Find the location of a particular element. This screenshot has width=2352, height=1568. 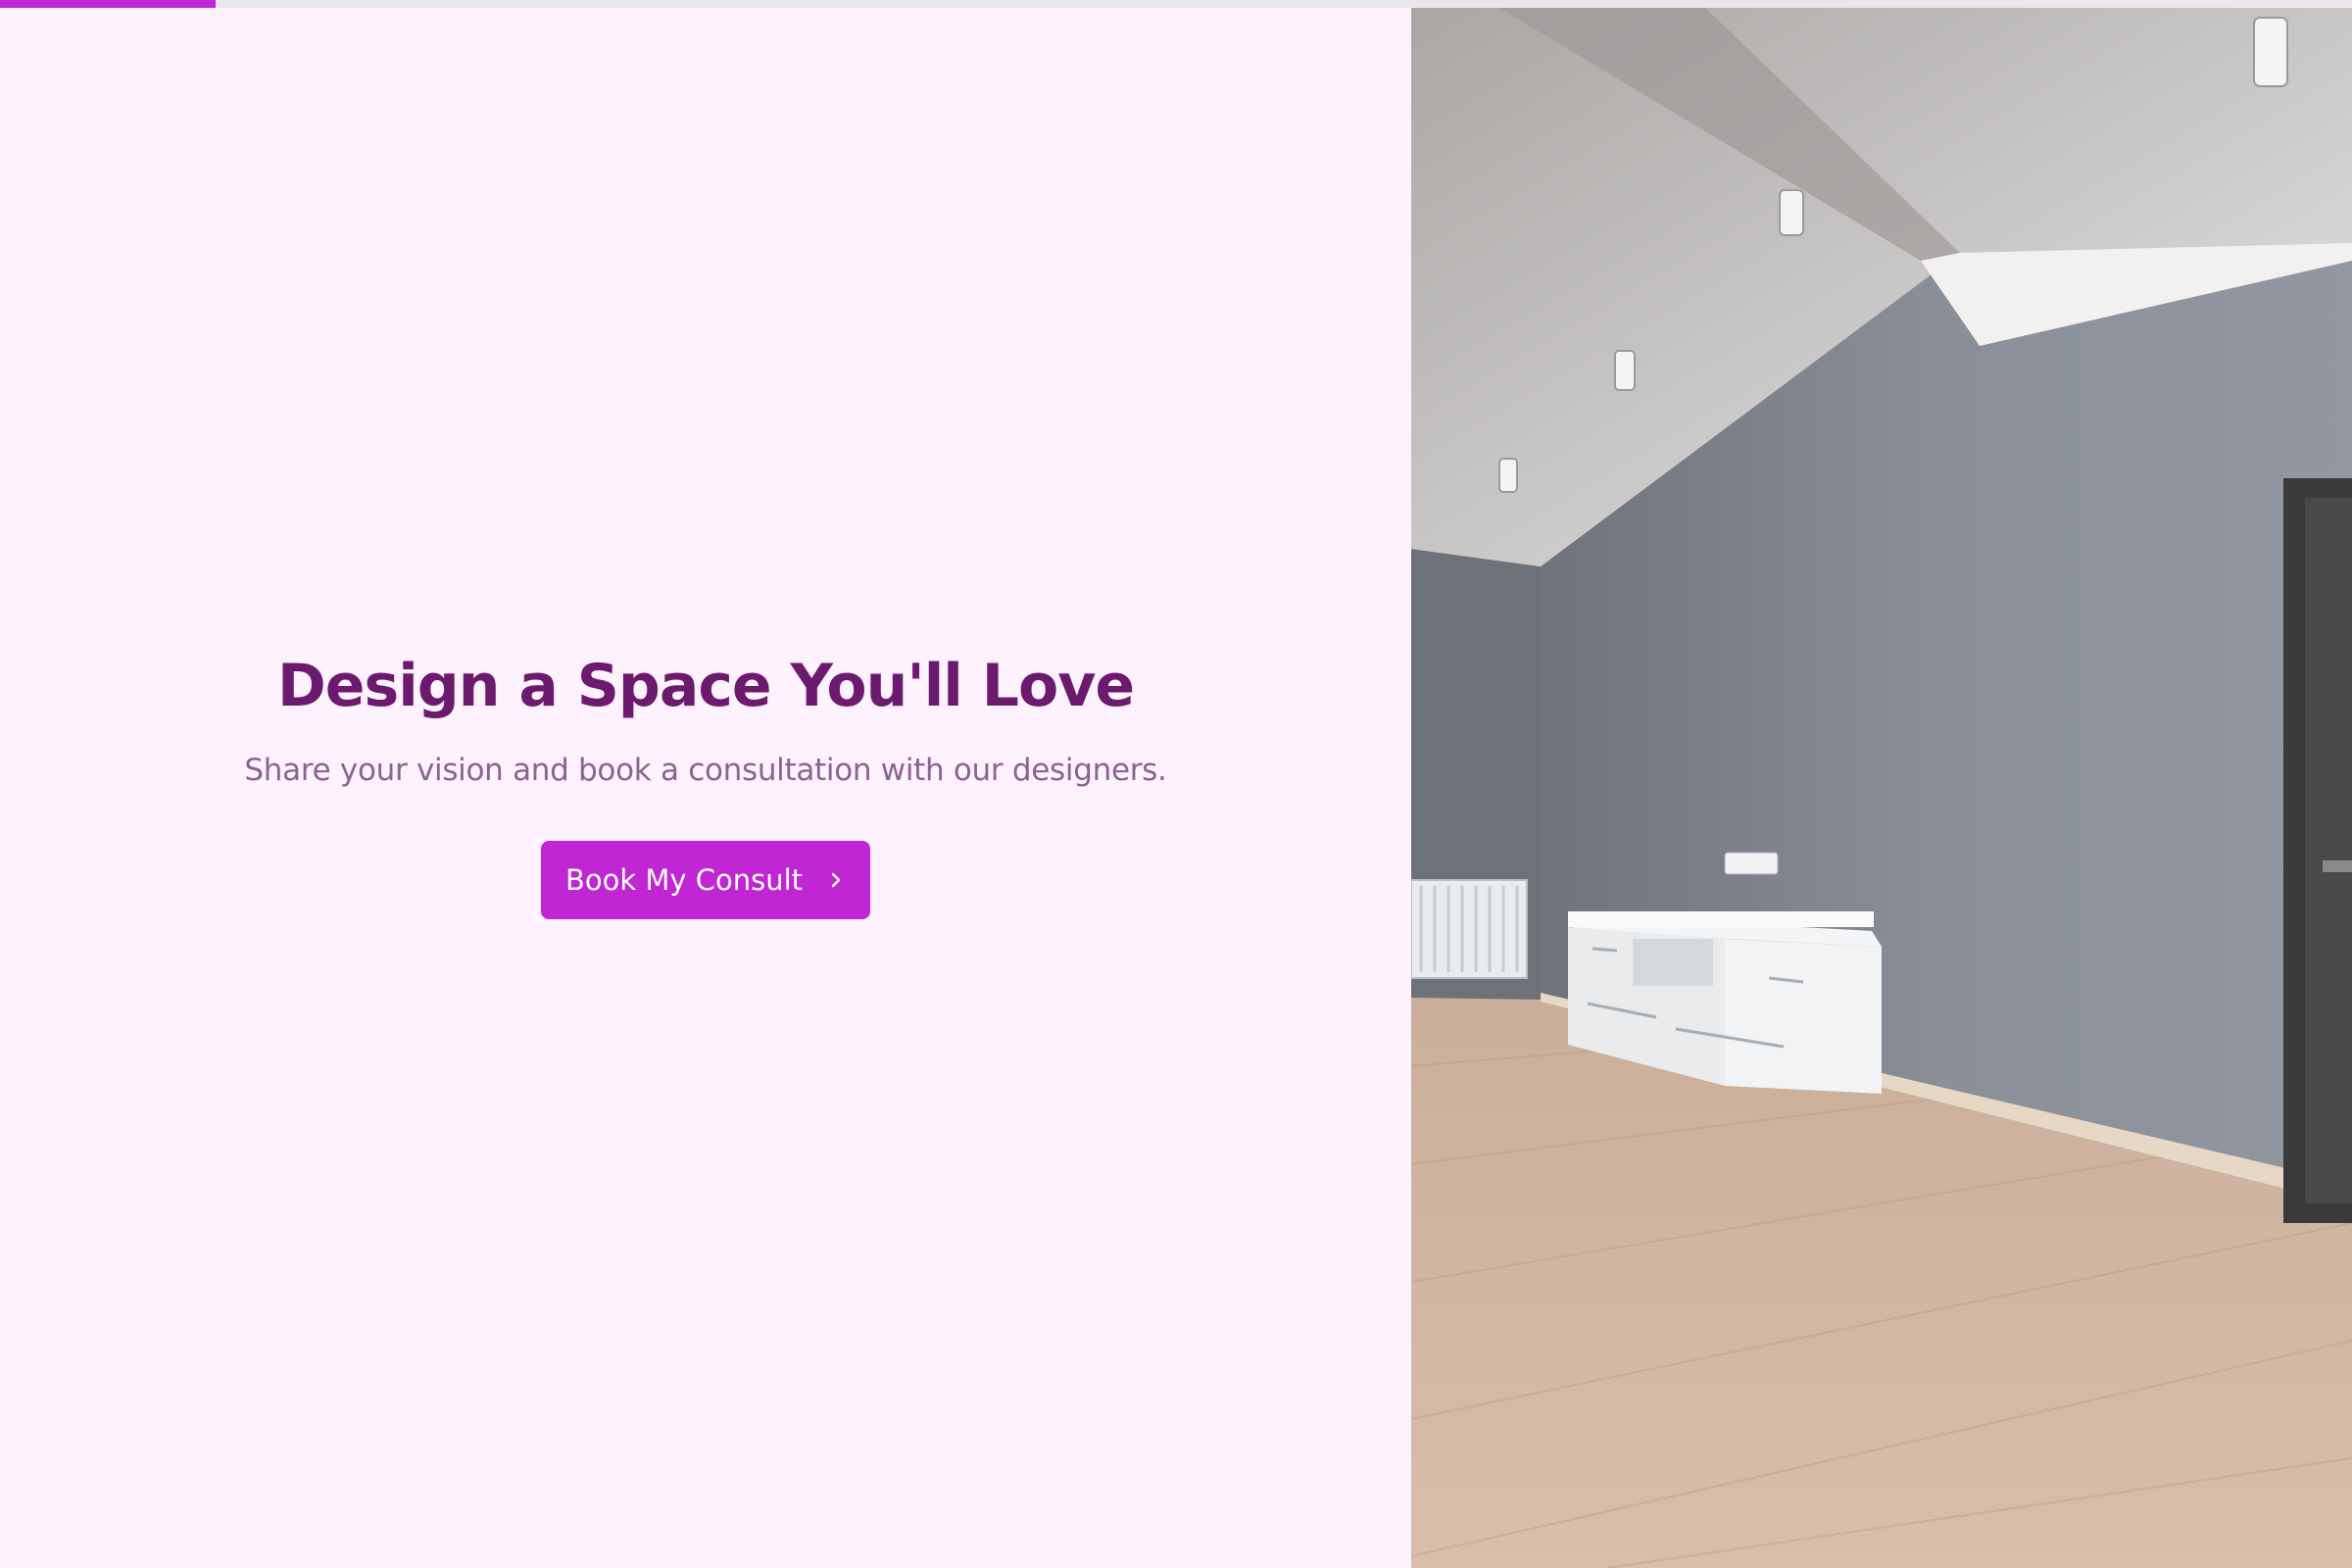

hero-title: Design a Space You'll Love is located at coordinates (705, 686).